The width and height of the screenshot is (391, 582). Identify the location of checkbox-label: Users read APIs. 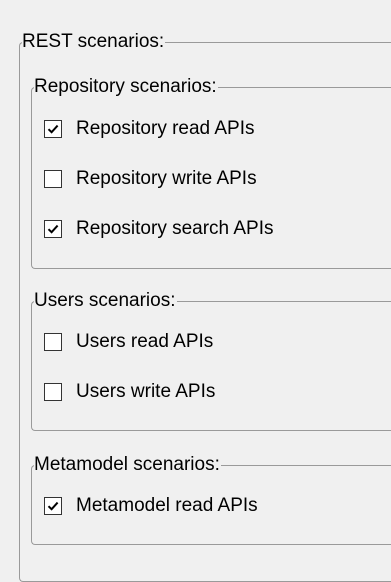
(145, 341).